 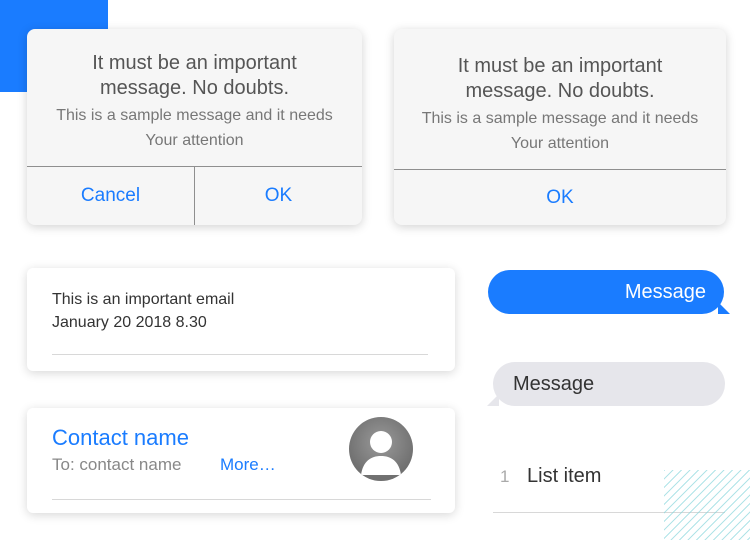 I want to click on cancel-button: Cancel, so click(x=110, y=196).